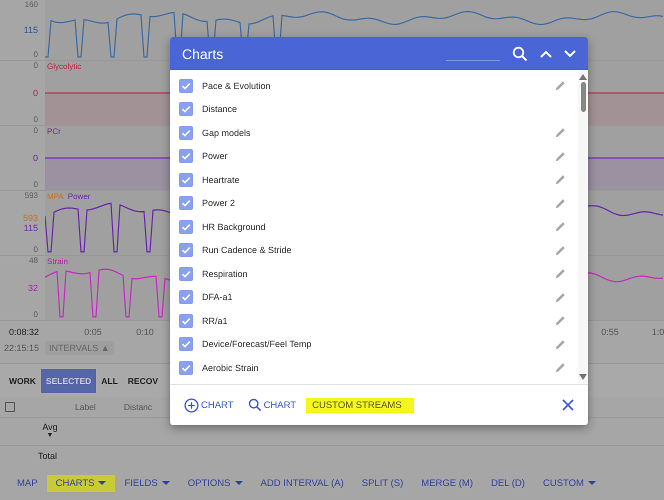 This screenshot has height=500, width=664. I want to click on column-header: Distanc, so click(138, 407).